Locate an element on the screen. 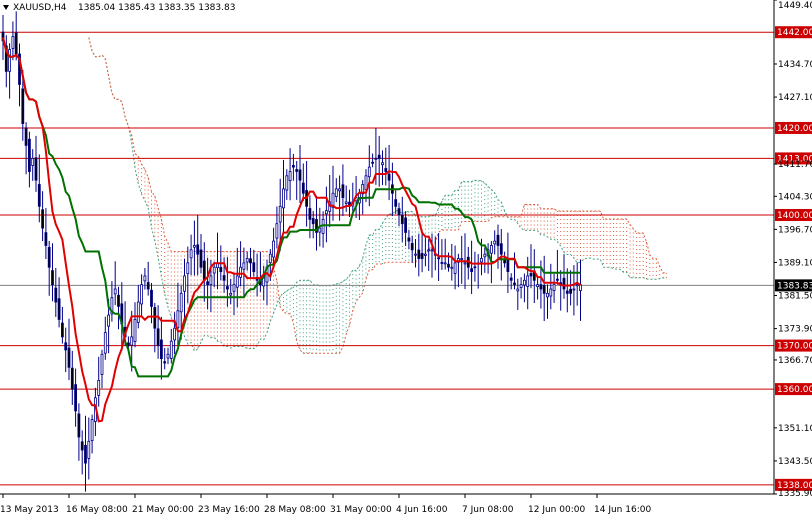  x-tick-label: 4 Jun 16:00 is located at coordinates (422, 510).